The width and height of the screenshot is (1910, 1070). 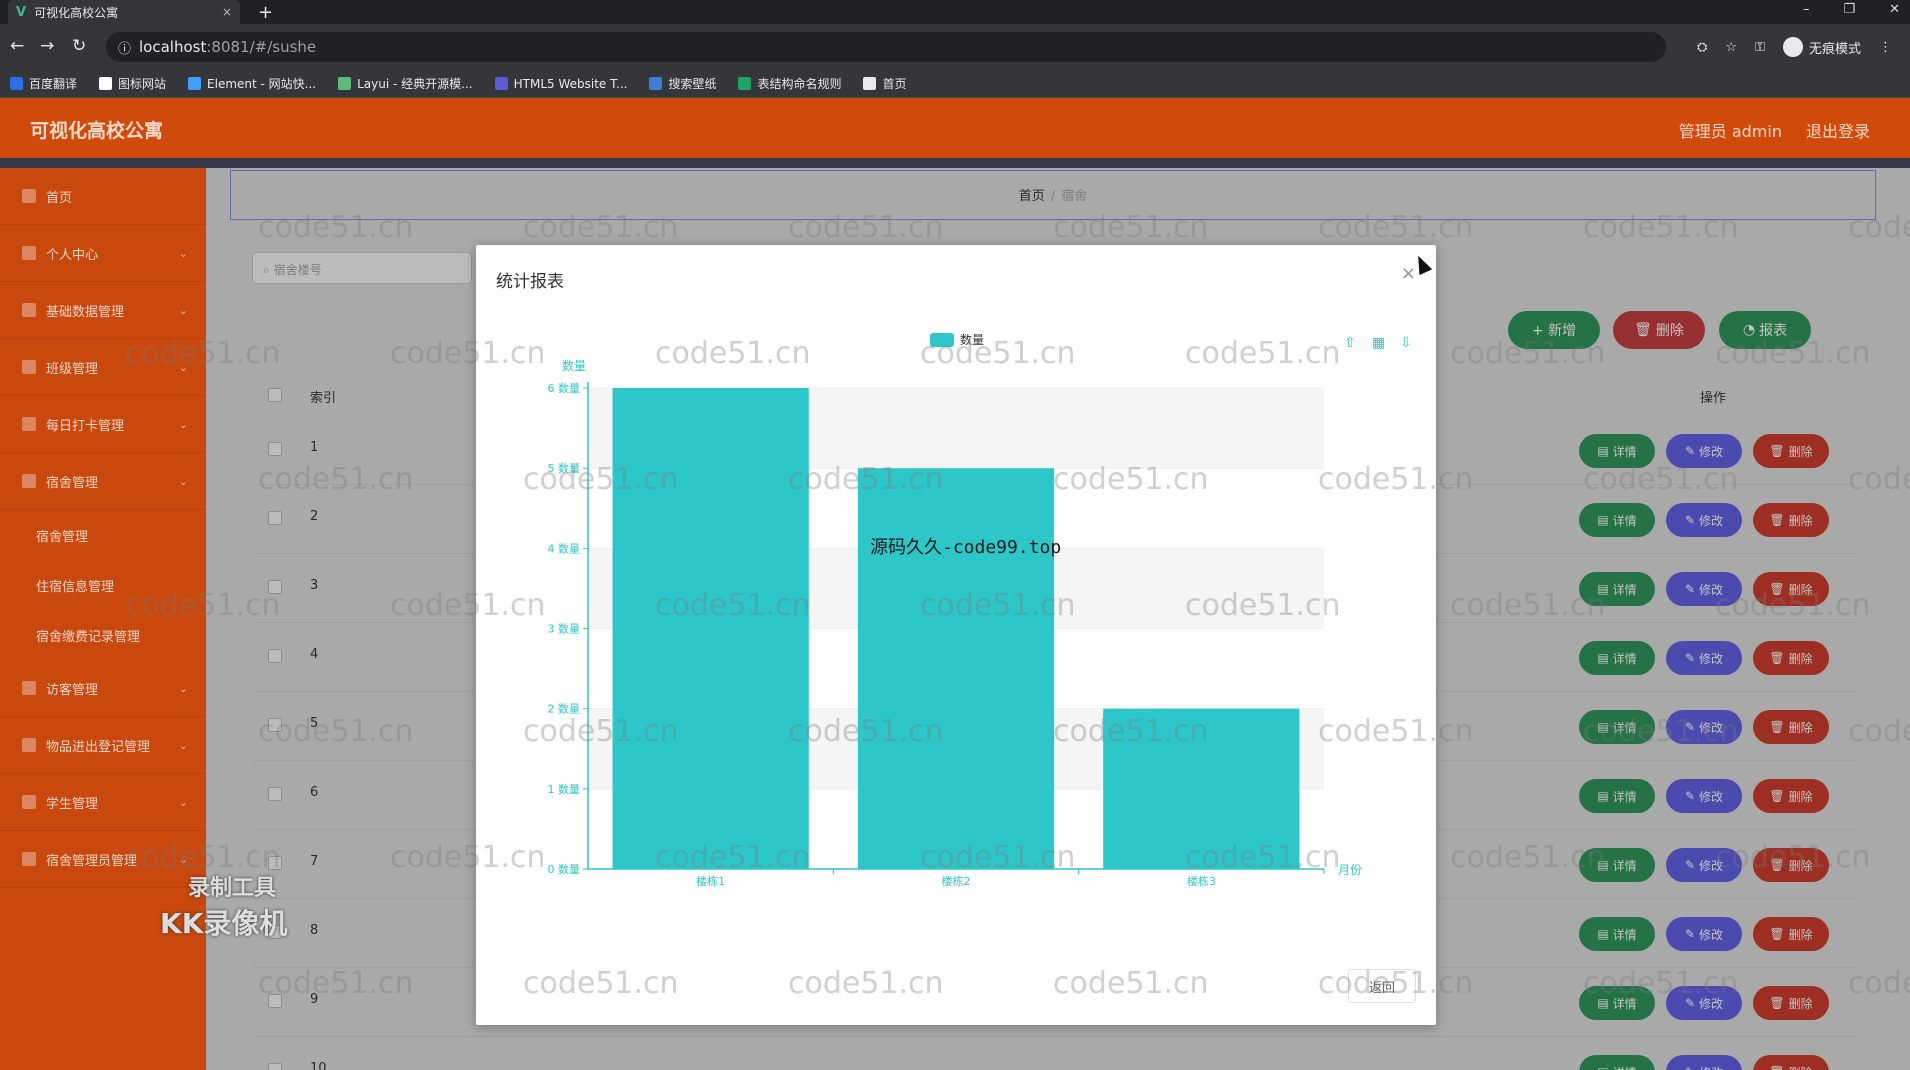 I want to click on translate-icon: ⛭, so click(x=1702, y=47).